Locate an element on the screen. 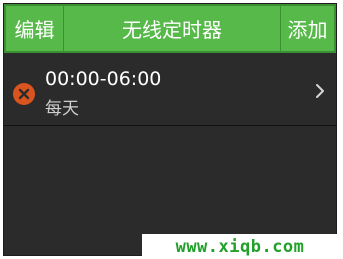 The height and width of the screenshot is (259, 343). chevron-right-icon is located at coordinates (320, 93).